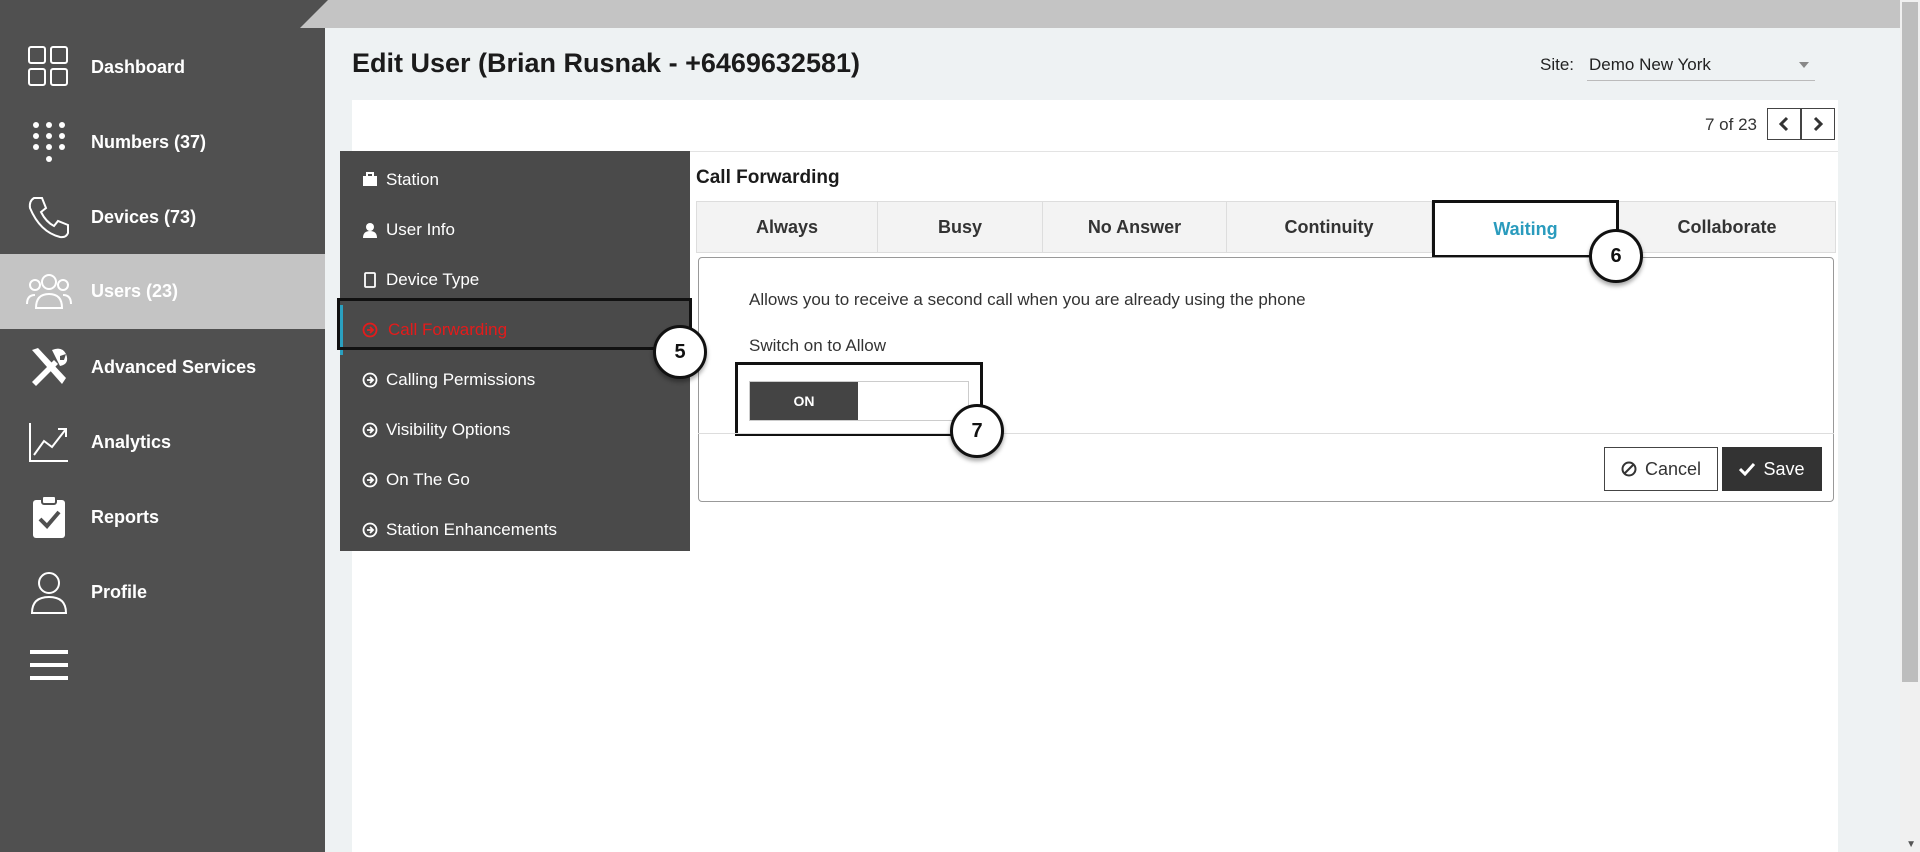 This screenshot has width=1920, height=852. I want to click on submenu-label: User Info, so click(420, 229).